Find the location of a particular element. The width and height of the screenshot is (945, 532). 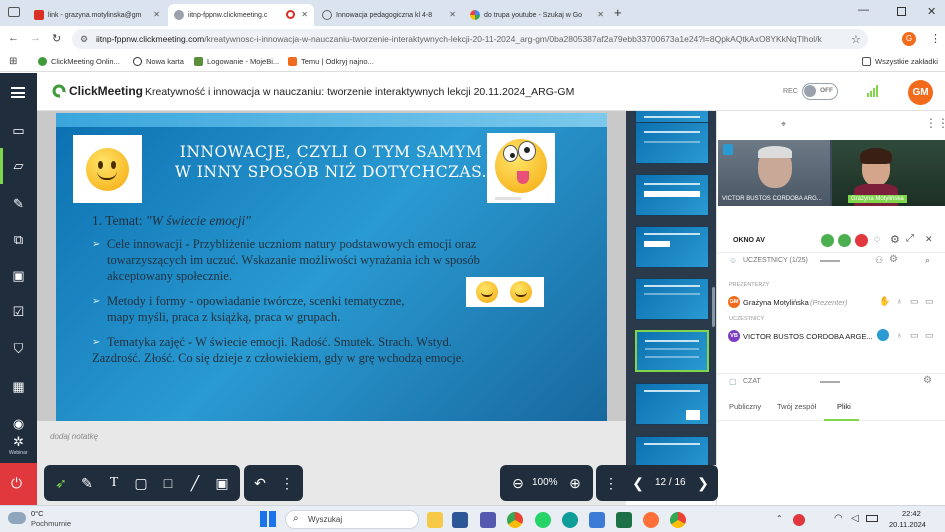

tab-google-search: do trupa youtube - Szukaj w Go ✕ is located at coordinates (537, 15).